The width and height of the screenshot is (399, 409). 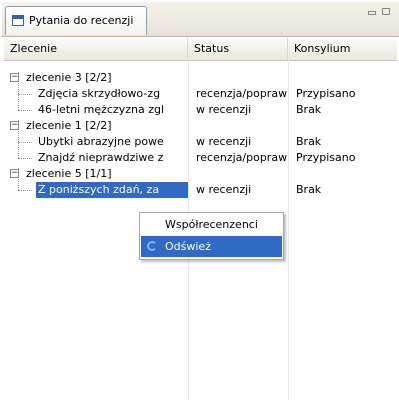 What do you see at coordinates (188, 246) in the screenshot?
I see `menu-item-label: Odśwież` at bounding box center [188, 246].